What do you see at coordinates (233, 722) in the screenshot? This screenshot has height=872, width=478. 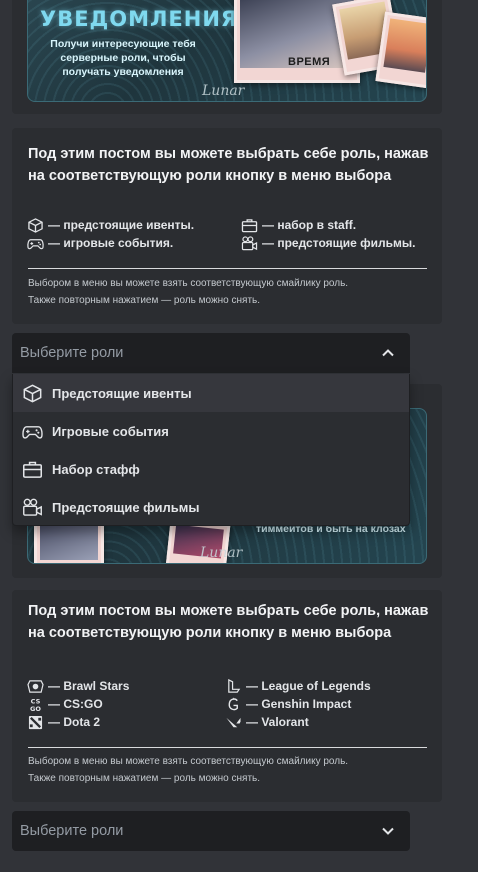 I see `valorant-icon` at bounding box center [233, 722].